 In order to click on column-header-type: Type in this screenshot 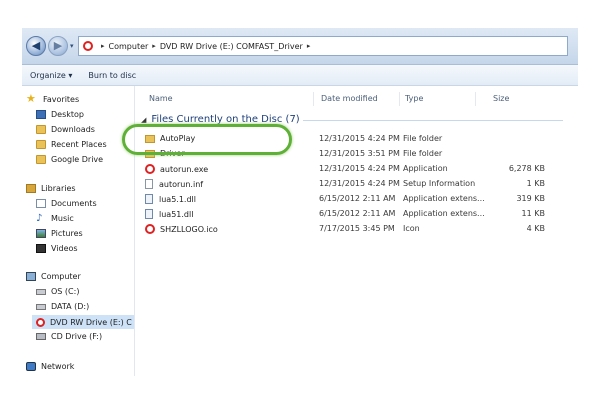, I will do `click(414, 98)`.